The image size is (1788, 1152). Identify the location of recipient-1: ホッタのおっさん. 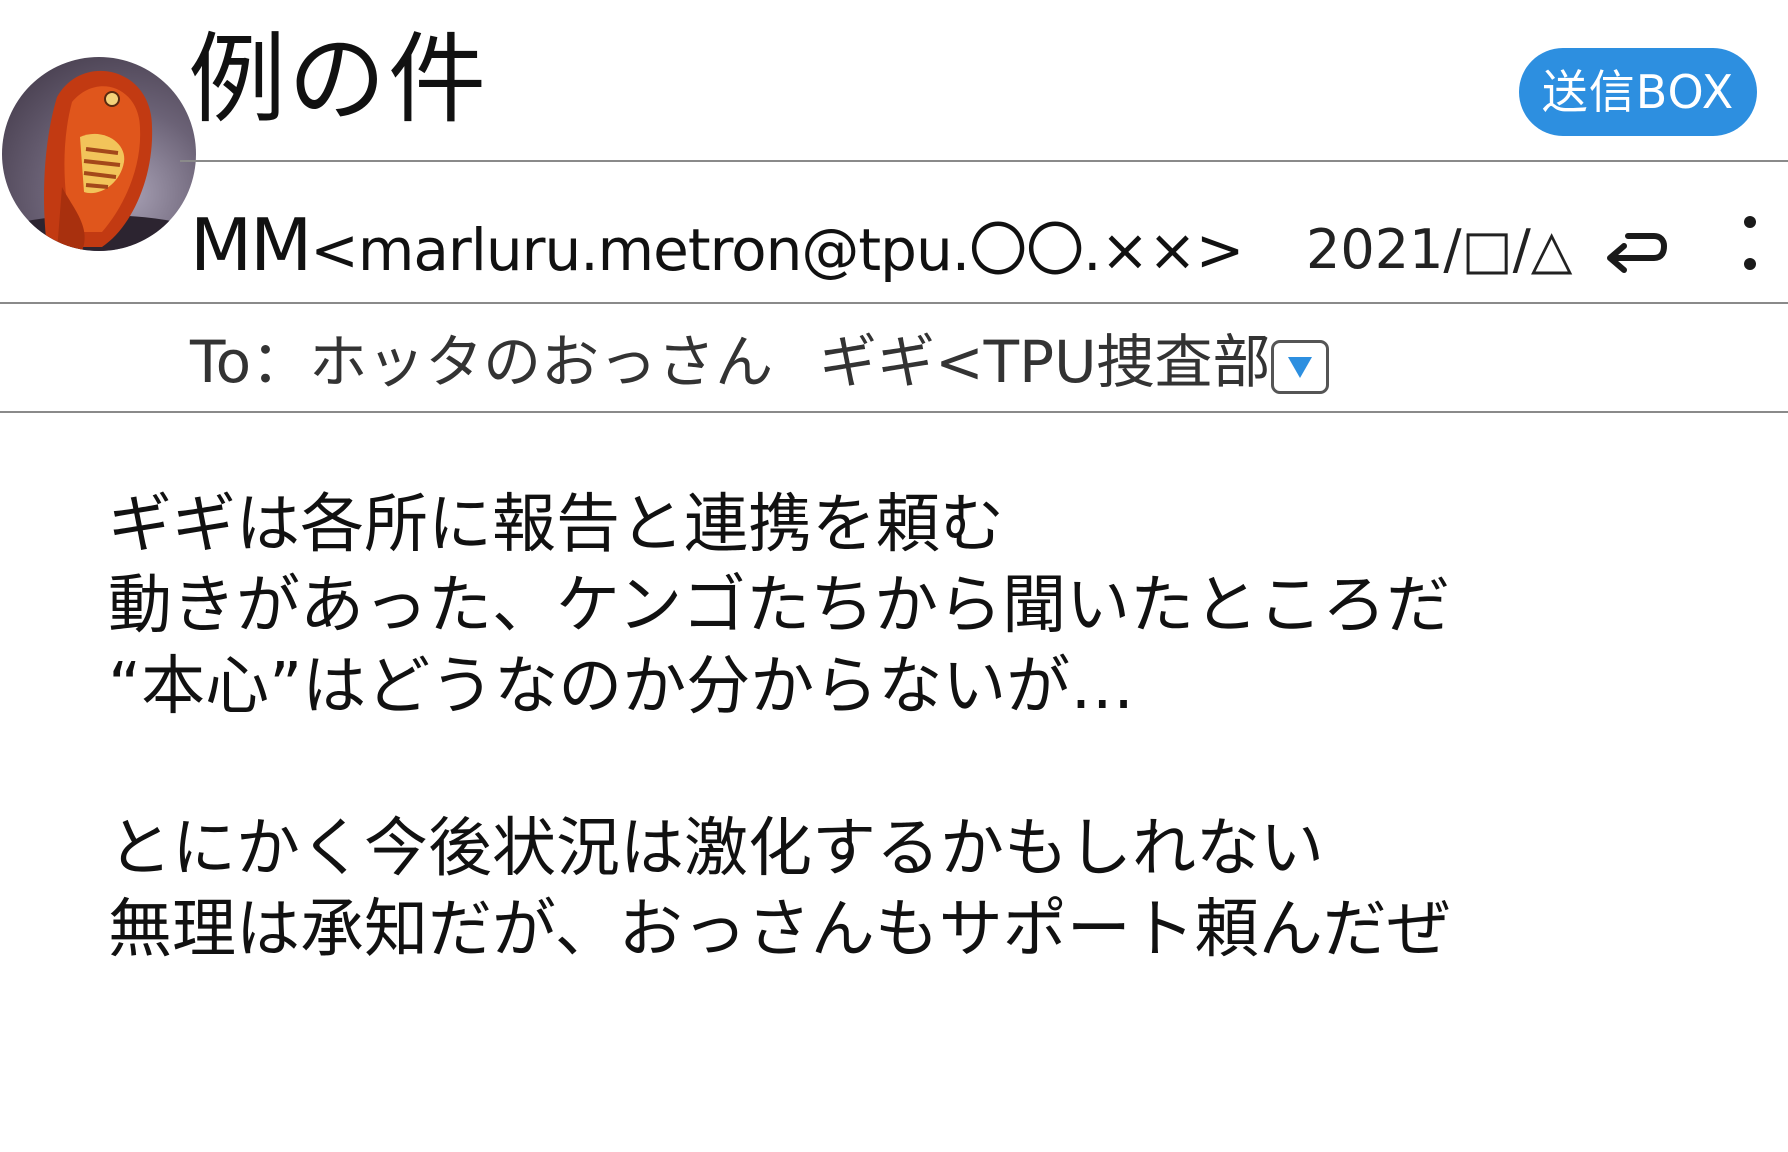
(541, 362).